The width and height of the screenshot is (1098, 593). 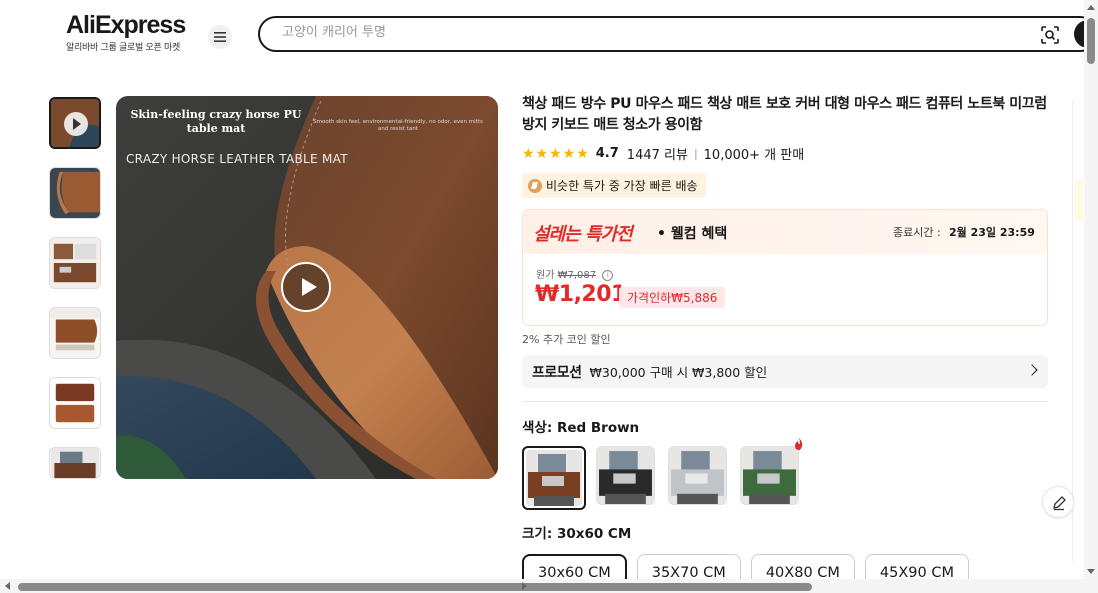 I want to click on horizontal-scroll-thumb, so click(x=415, y=587).